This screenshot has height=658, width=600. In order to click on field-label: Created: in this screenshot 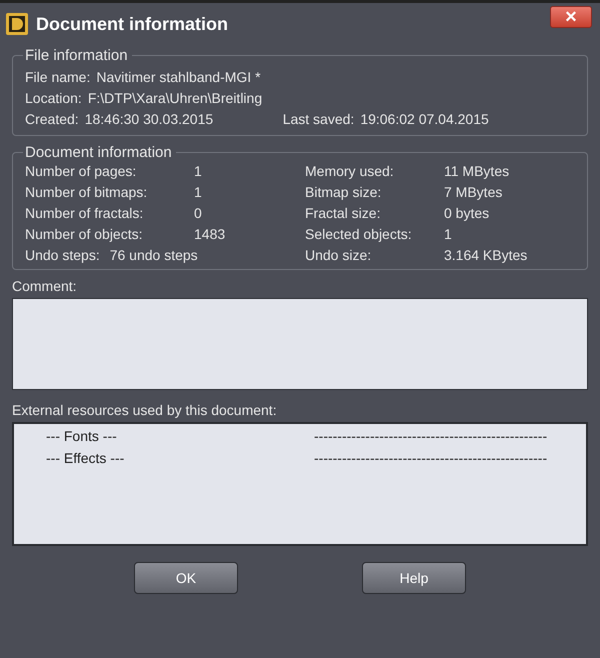, I will do `click(52, 118)`.